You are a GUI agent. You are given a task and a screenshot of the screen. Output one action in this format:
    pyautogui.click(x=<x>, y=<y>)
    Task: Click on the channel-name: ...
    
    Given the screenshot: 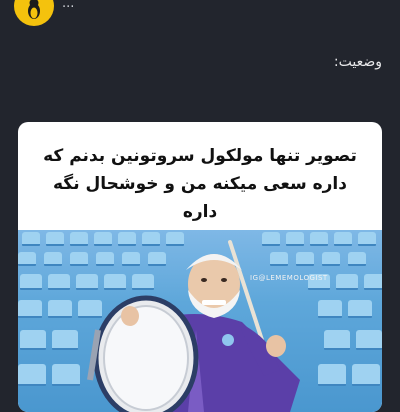 What is the action you would take?
    pyautogui.click(x=68, y=5)
    